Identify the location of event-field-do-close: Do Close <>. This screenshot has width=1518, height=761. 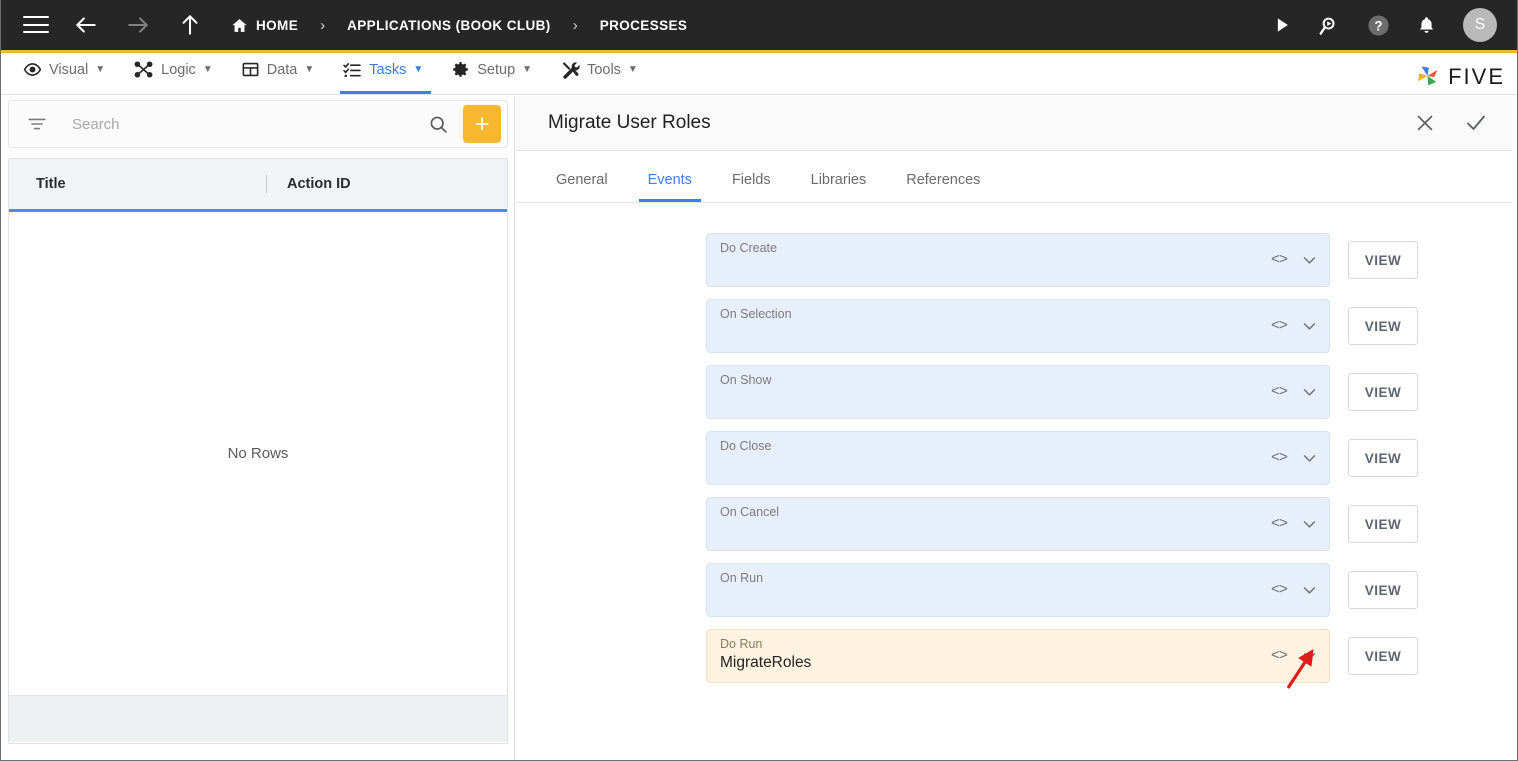
(1018, 458).